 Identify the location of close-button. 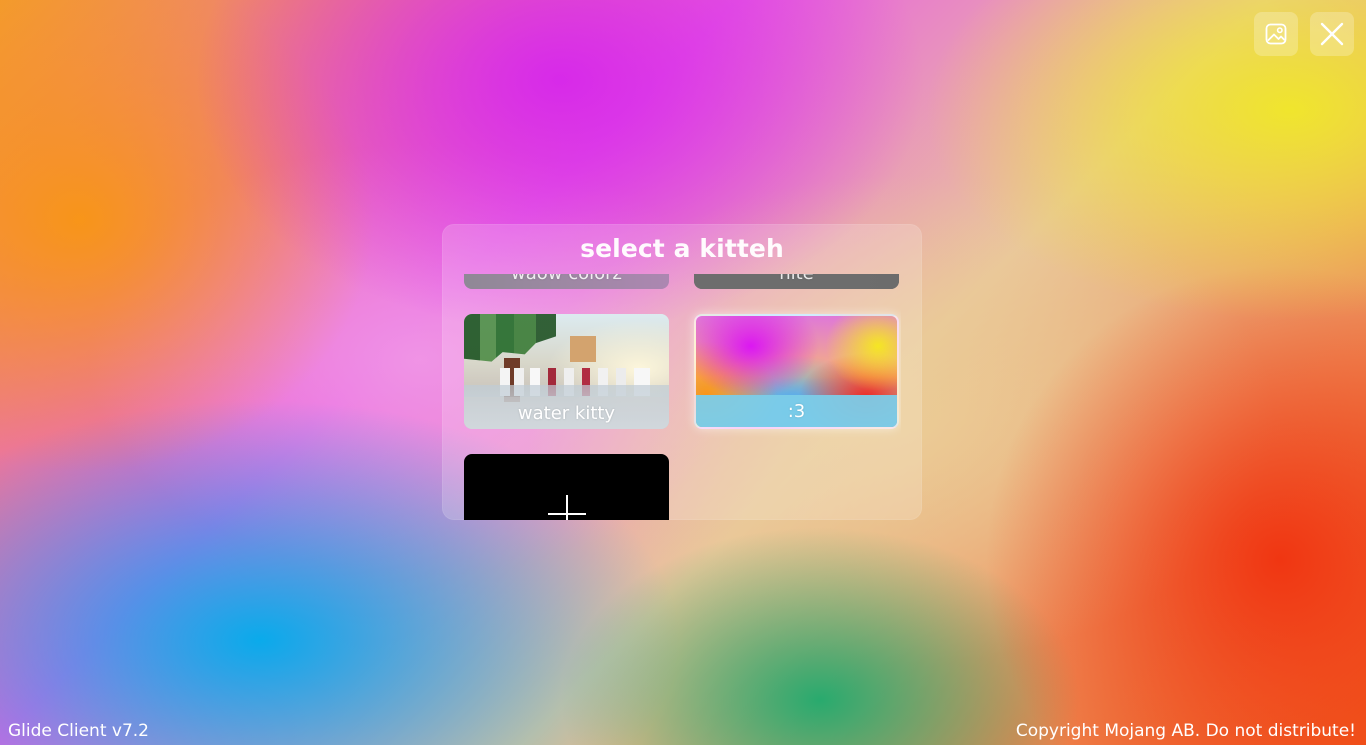
(1332, 34).